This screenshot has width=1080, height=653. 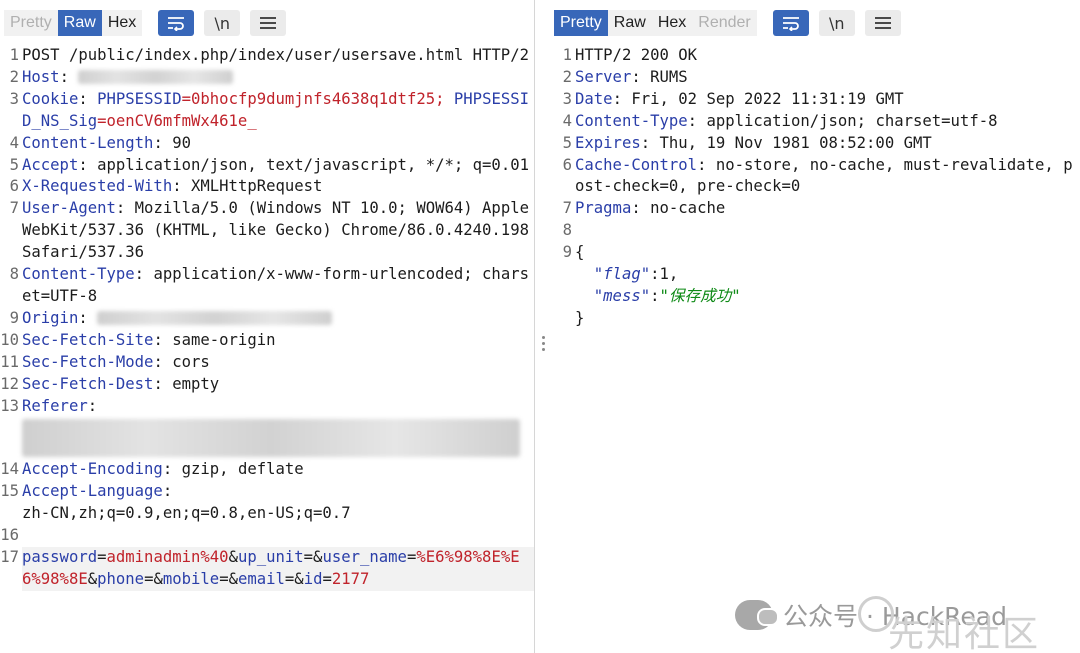 What do you see at coordinates (257, 186) in the screenshot?
I see `header-value: XMLHttpRequest` at bounding box center [257, 186].